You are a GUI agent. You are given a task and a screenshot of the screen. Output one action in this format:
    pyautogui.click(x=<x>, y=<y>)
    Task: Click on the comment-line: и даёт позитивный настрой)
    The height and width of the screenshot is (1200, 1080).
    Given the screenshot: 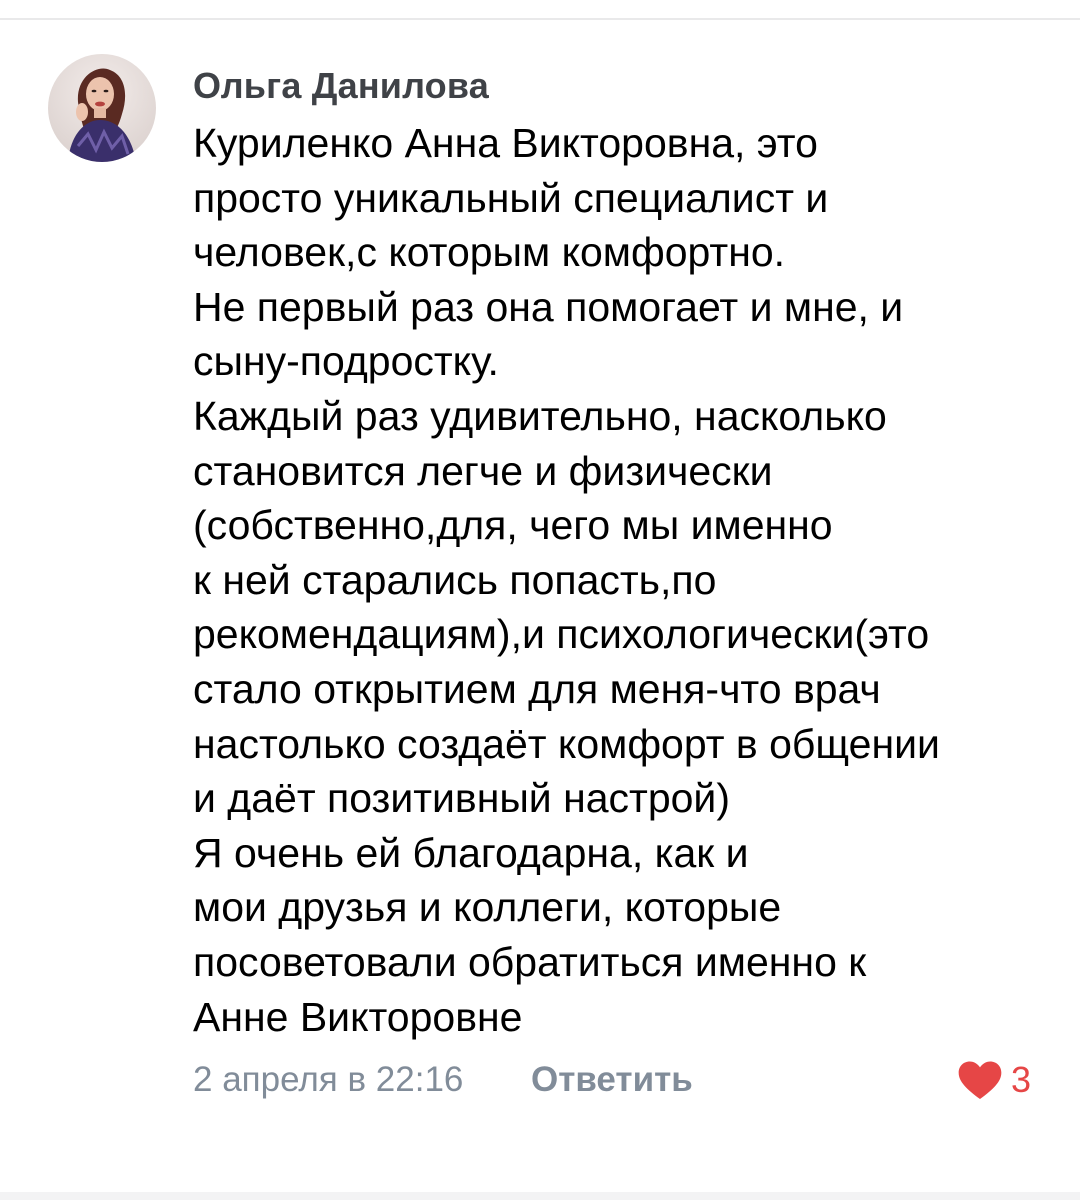 What is the action you would take?
    pyautogui.click(x=461, y=798)
    